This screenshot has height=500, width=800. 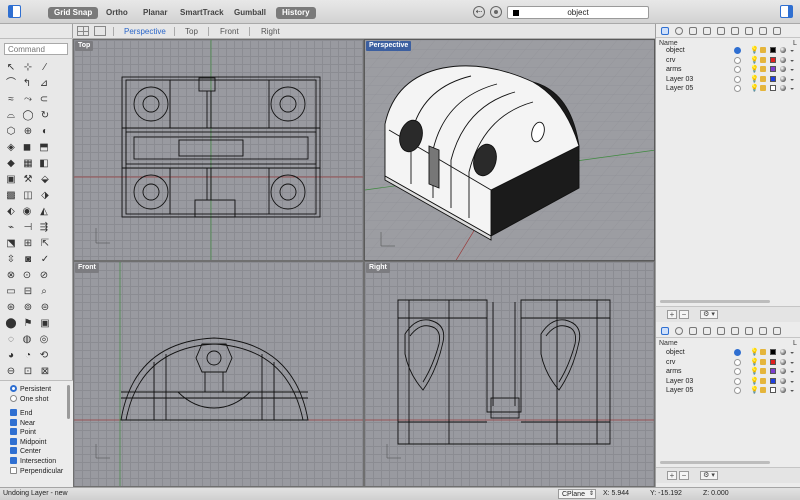 What do you see at coordinates (23, 433) in the screenshot?
I see `osnap-point-checkbox: Point` at bounding box center [23, 433].